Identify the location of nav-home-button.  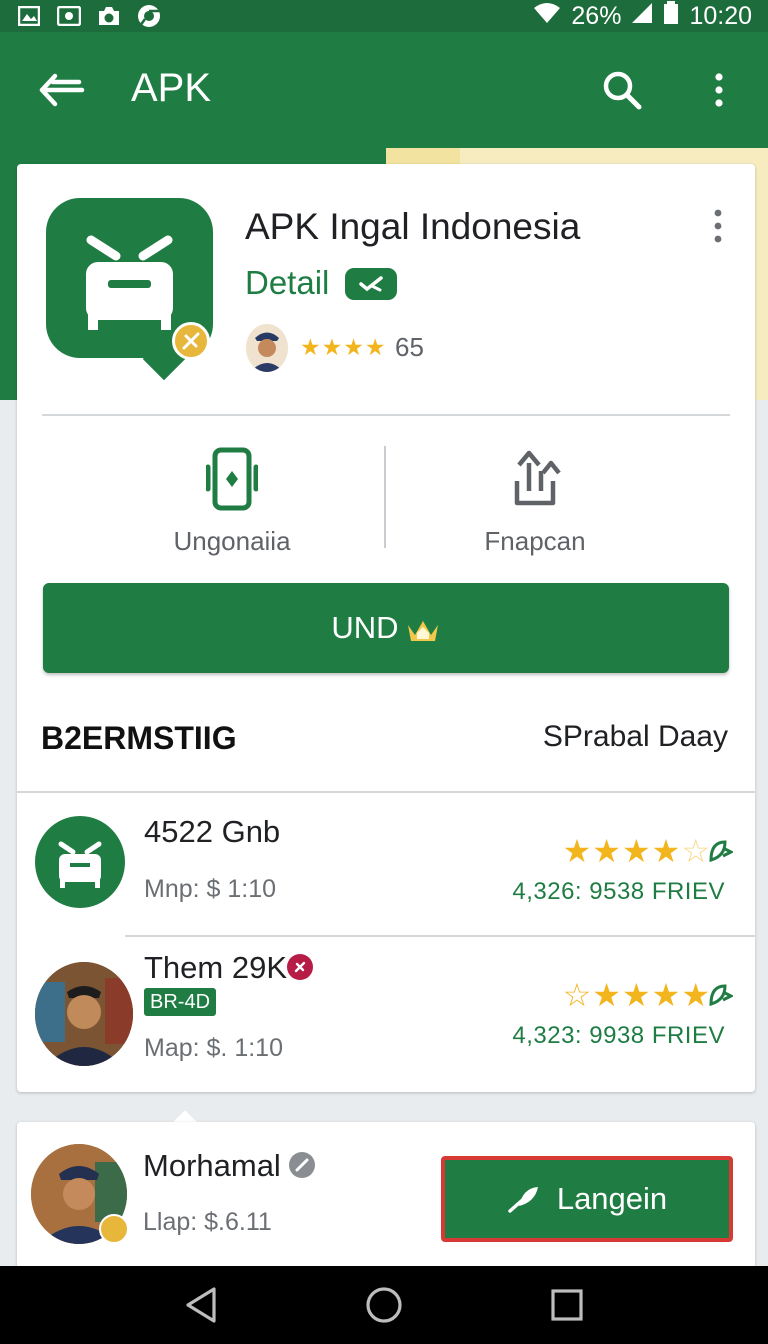
(384, 1305).